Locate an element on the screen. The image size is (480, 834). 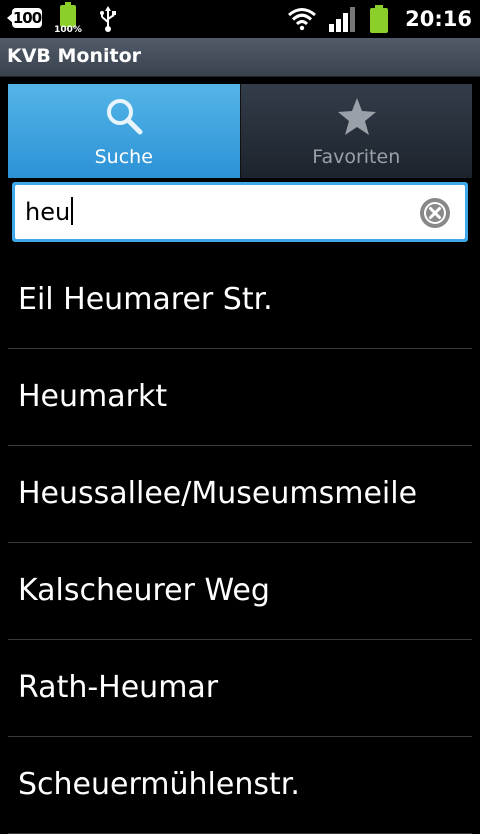
app-title-bar: KVB Monitor is located at coordinates (240, 57).